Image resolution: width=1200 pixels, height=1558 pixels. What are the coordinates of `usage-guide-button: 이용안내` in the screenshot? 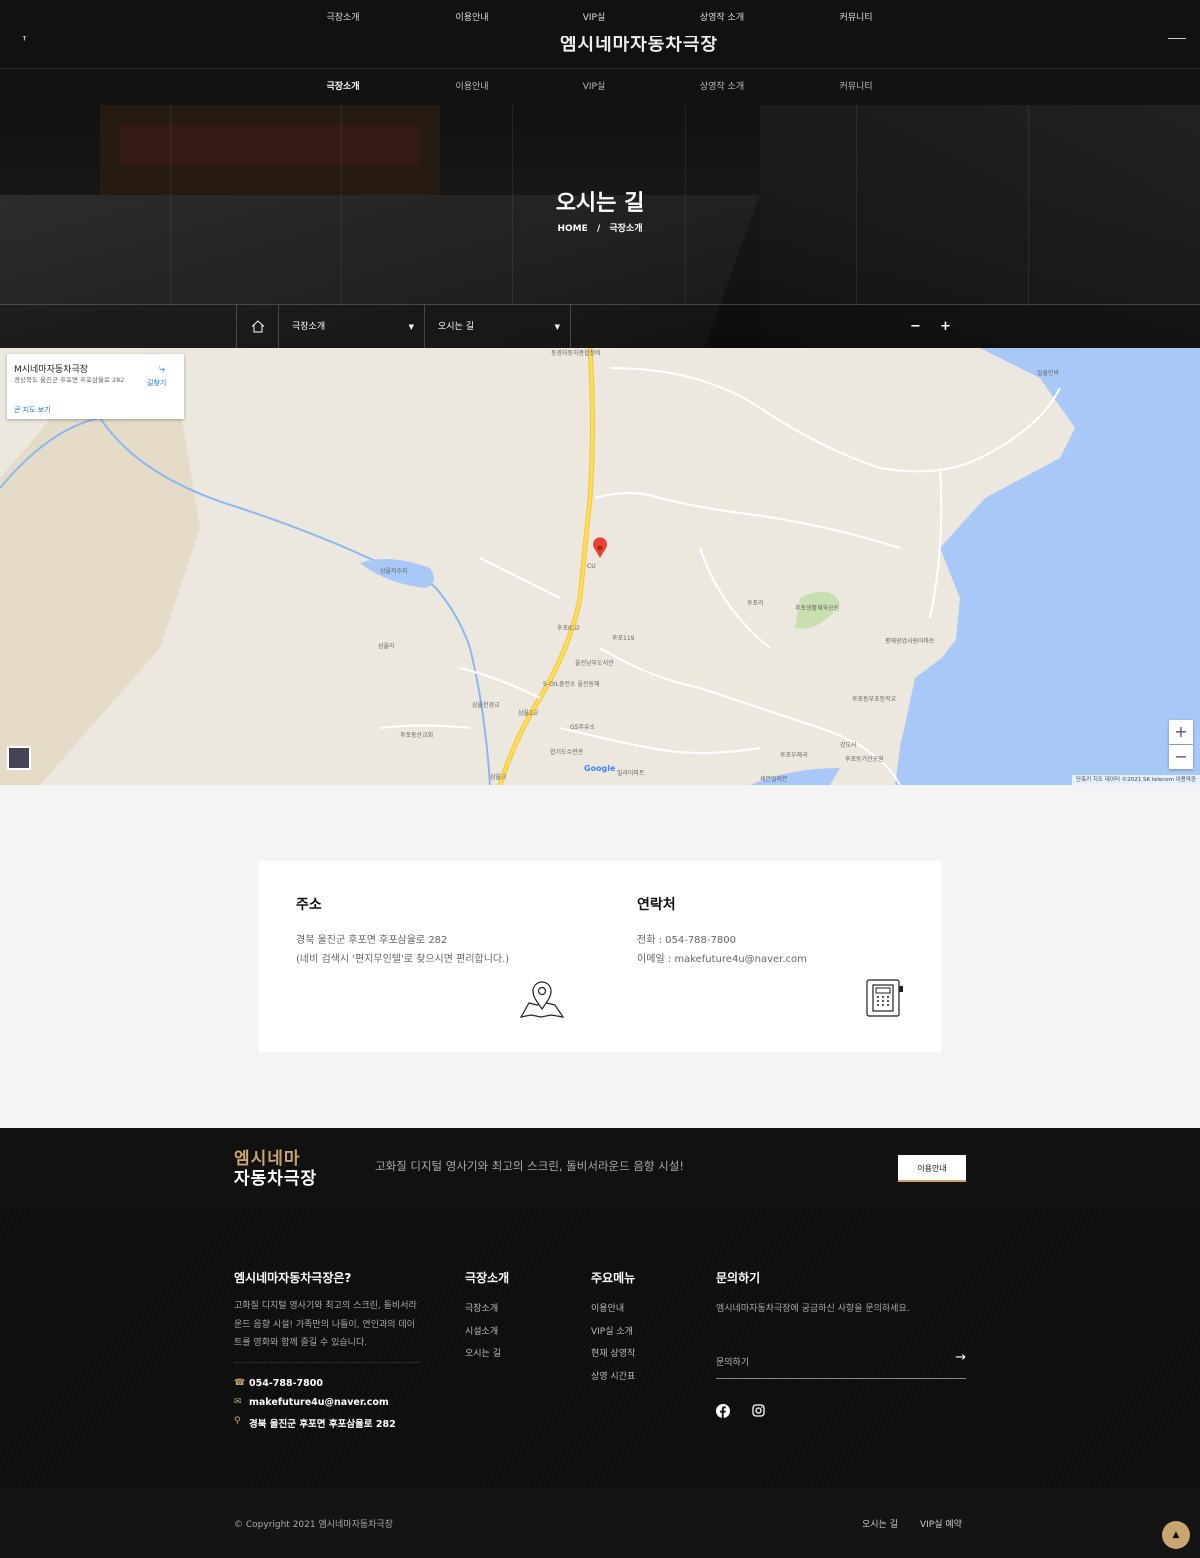 It's located at (932, 1168).